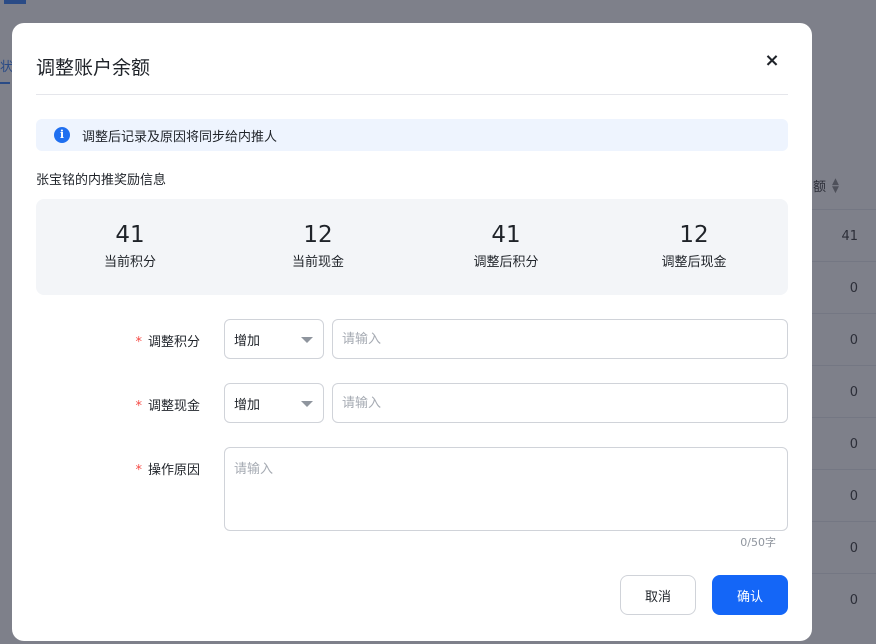 The height and width of the screenshot is (644, 876). What do you see at coordinates (180, 137) in the screenshot?
I see `notice-text: 调整后记录及原因将同步给内推人` at bounding box center [180, 137].